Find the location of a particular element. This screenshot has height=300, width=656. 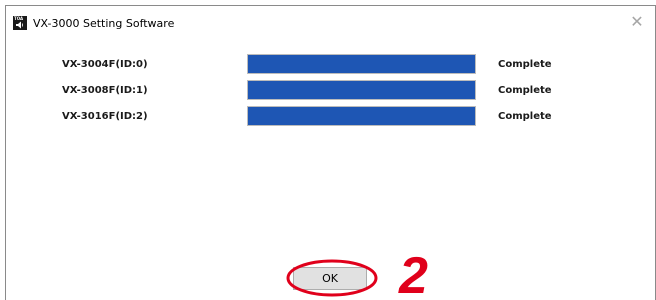

app-icon: TOA is located at coordinates (20, 23).